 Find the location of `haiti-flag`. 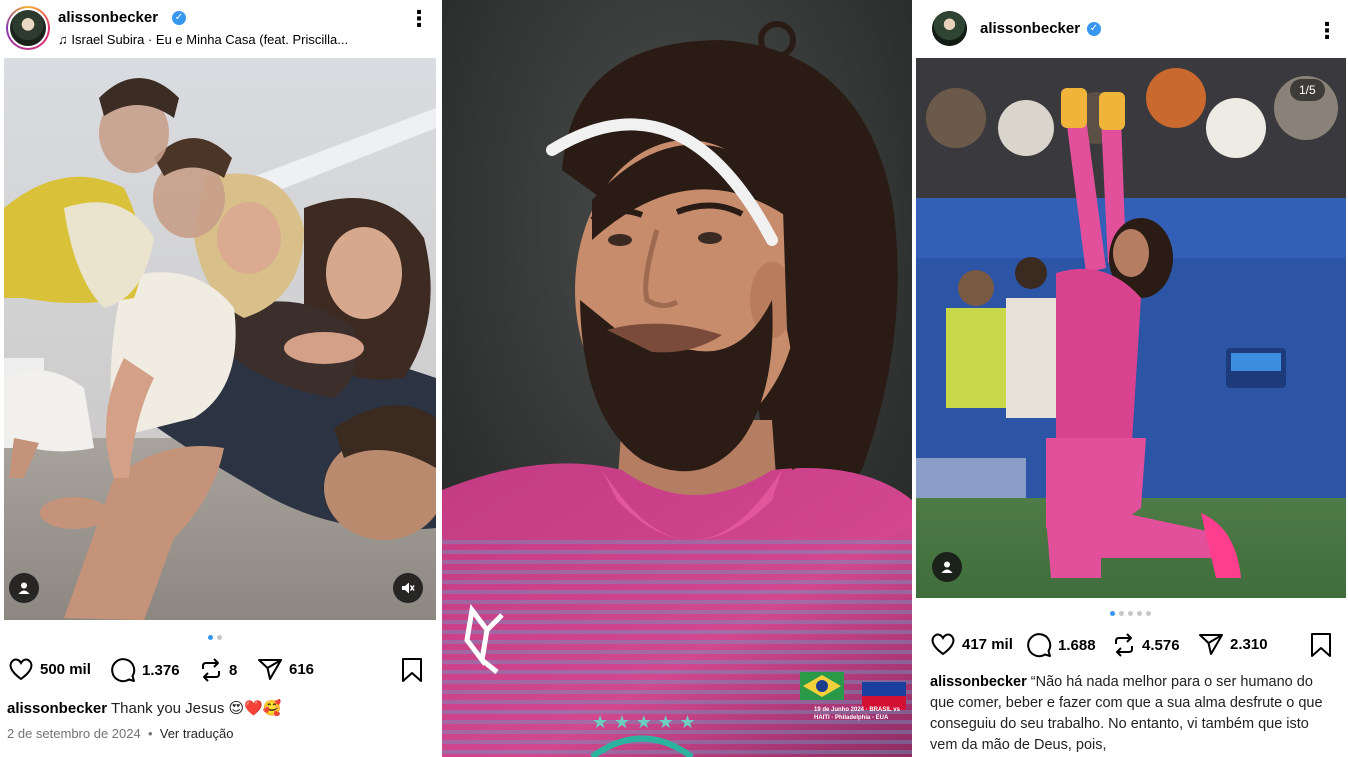

haiti-flag is located at coordinates (884, 689).